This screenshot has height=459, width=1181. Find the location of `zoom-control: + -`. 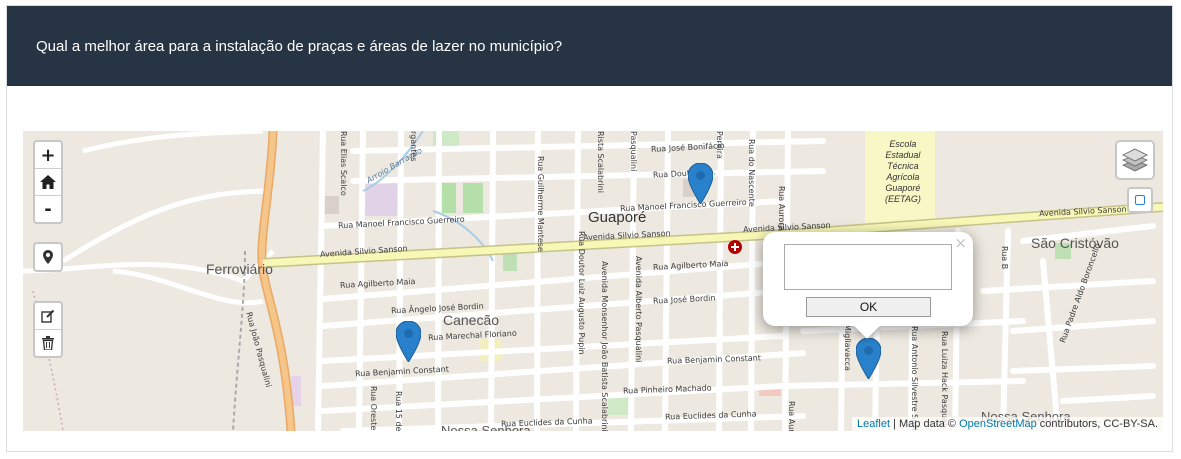

zoom-control: + - is located at coordinates (48, 182).